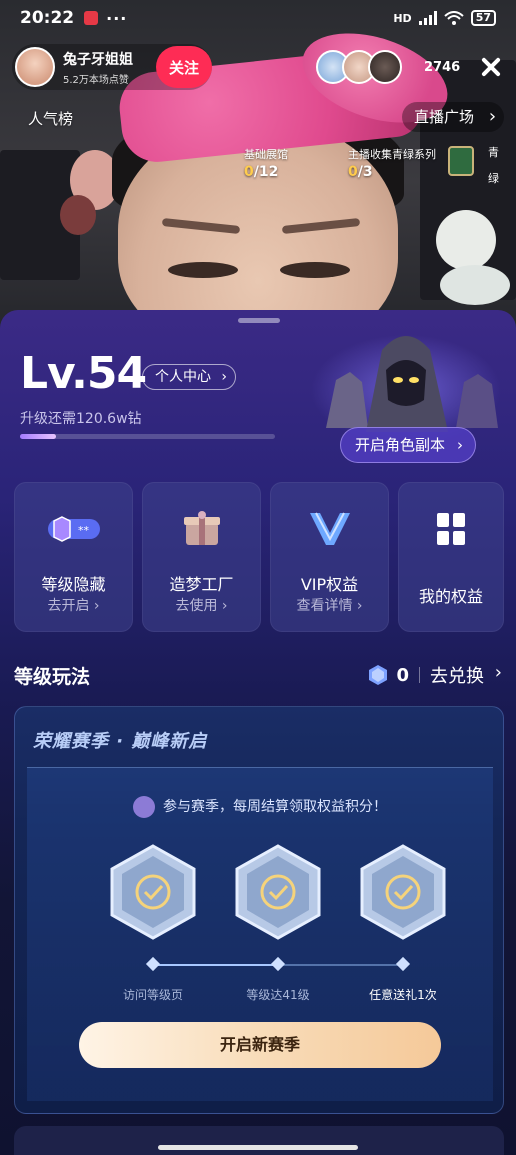  Describe the element at coordinates (83, 373) in the screenshot. I see `level-value: Lv.54` at that location.